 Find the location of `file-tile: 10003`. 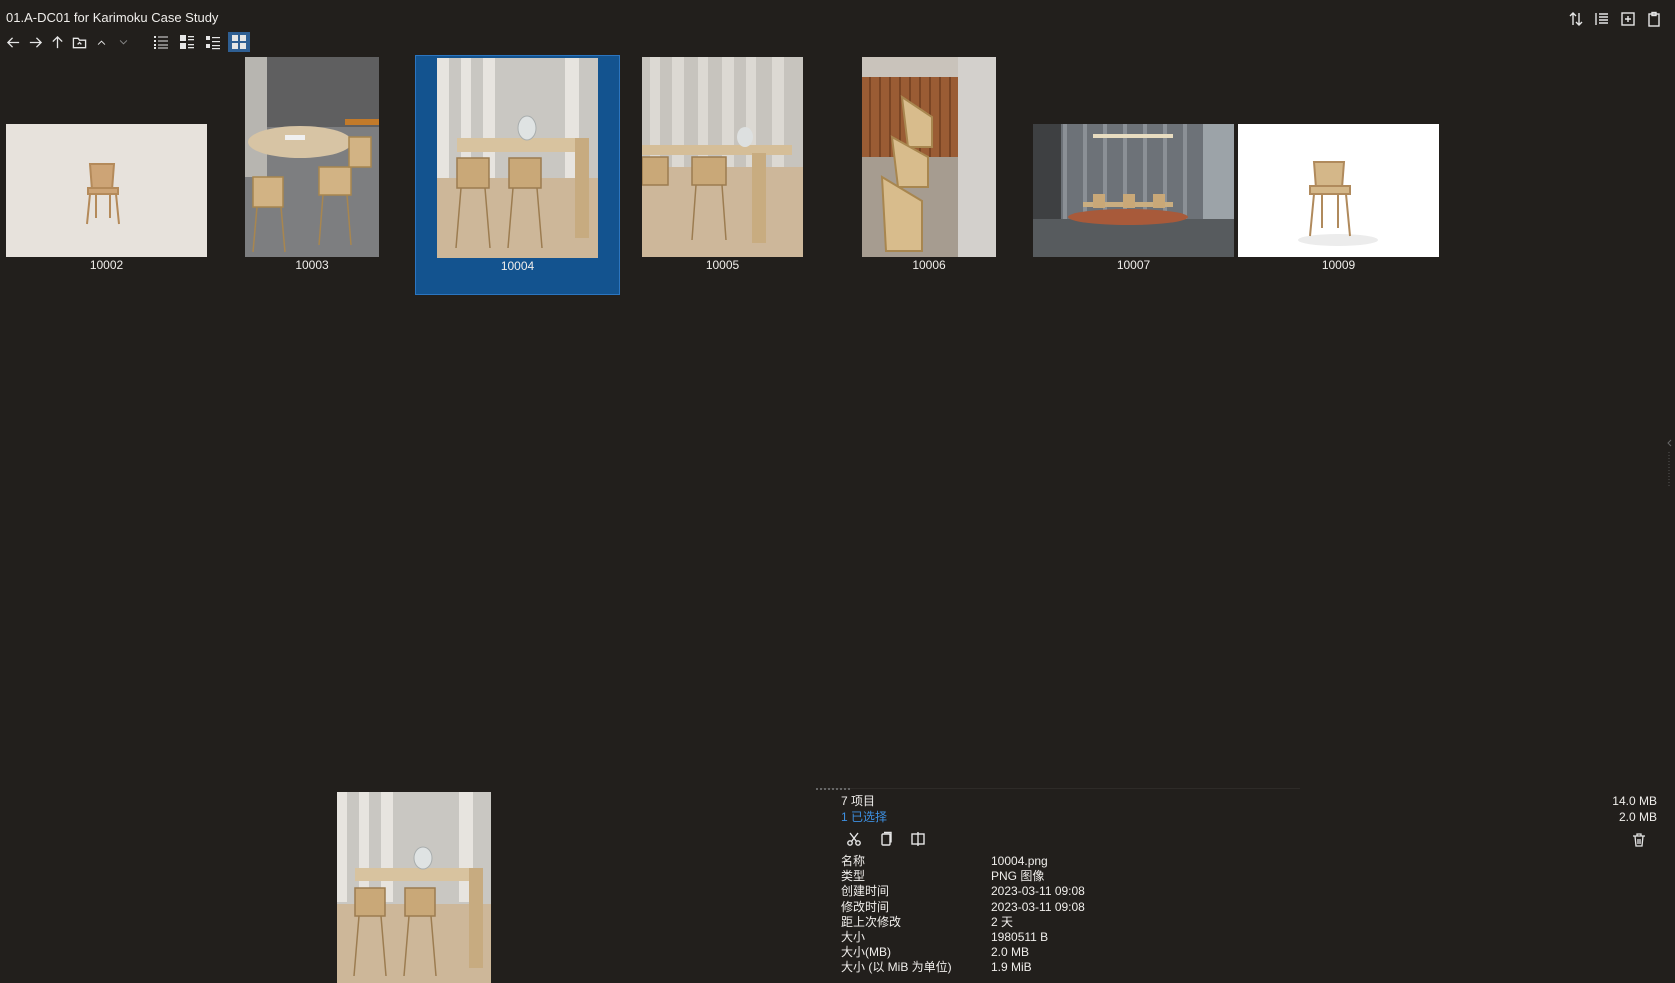

file-tile: 10003 is located at coordinates (312, 175).